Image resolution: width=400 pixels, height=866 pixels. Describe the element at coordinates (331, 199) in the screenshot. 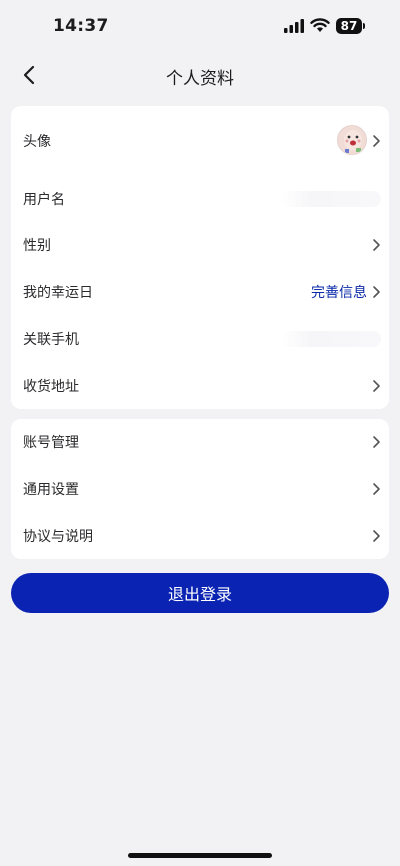

I see `username-value-redacted` at that location.